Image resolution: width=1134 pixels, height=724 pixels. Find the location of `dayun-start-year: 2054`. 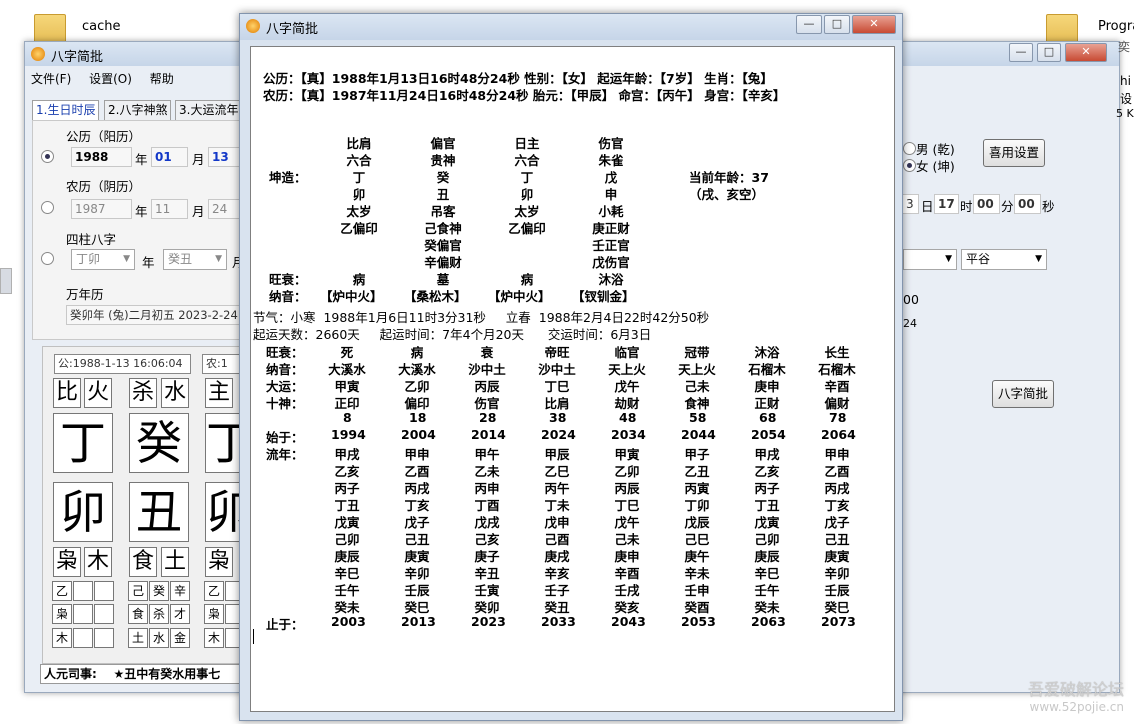

dayun-start-year: 2054 is located at coordinates (768, 434).